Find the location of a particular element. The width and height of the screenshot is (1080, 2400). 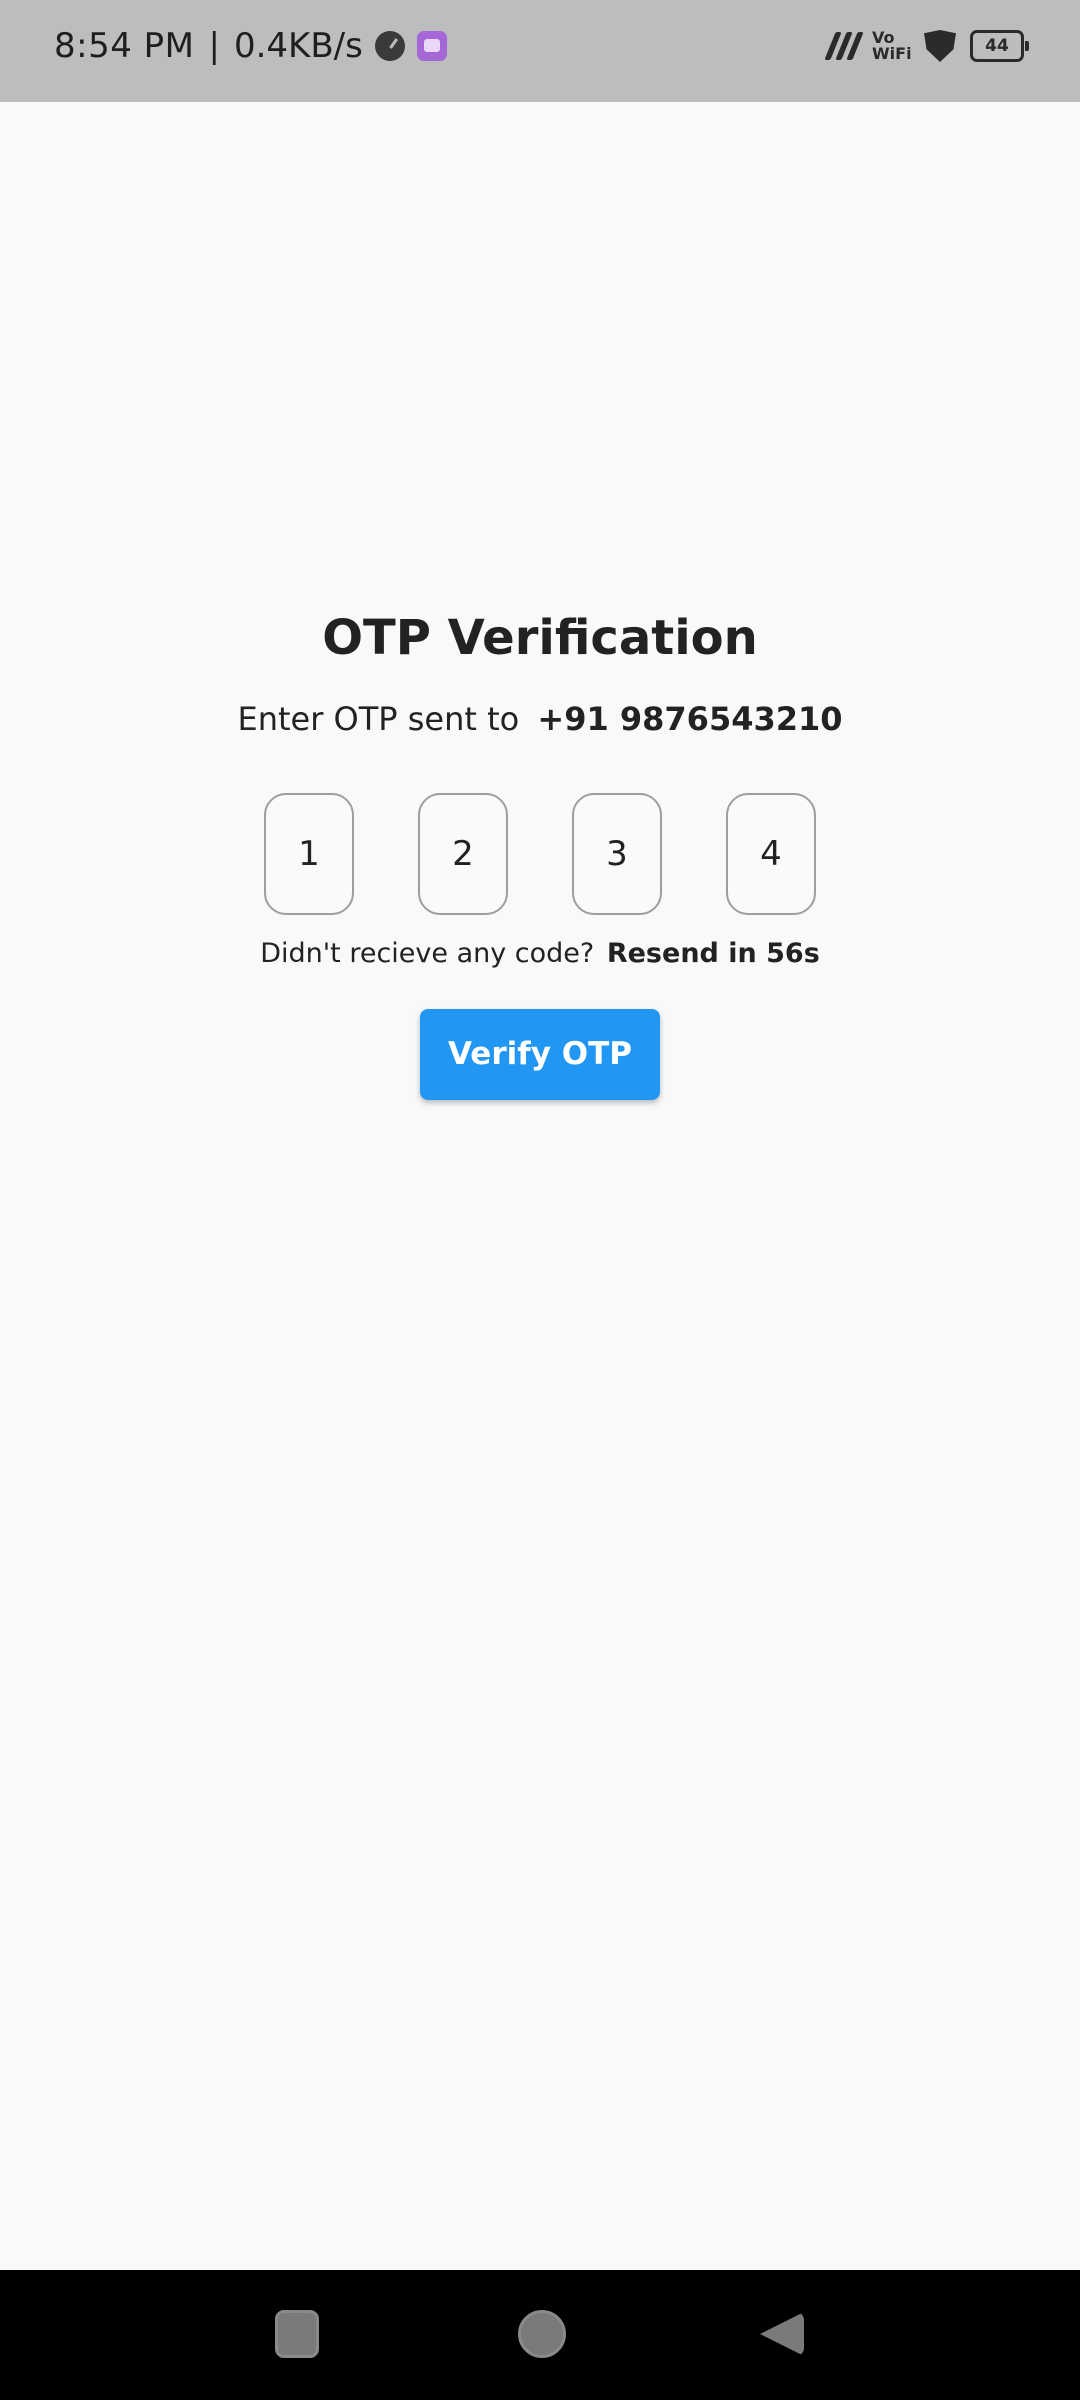

status-left: 8:54 PM | 0.4KB/s is located at coordinates (250, 46).